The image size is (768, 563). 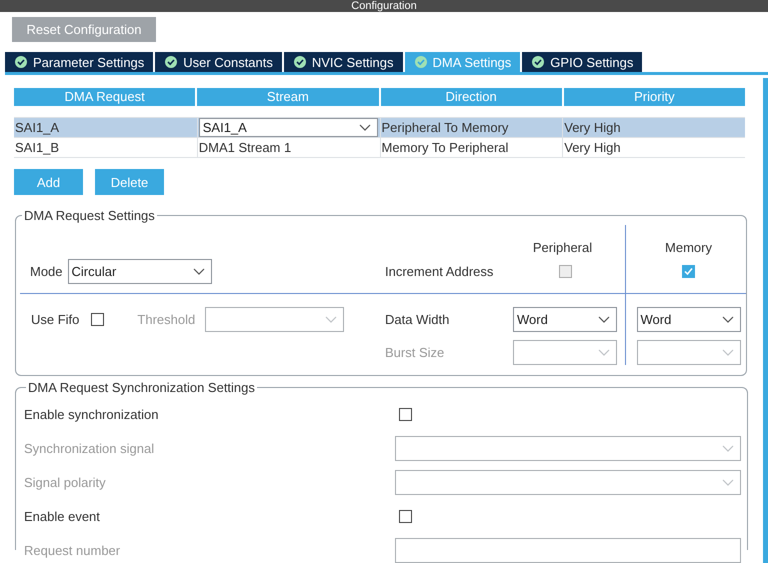 I want to click on field-label: Burst Size, so click(x=415, y=352).